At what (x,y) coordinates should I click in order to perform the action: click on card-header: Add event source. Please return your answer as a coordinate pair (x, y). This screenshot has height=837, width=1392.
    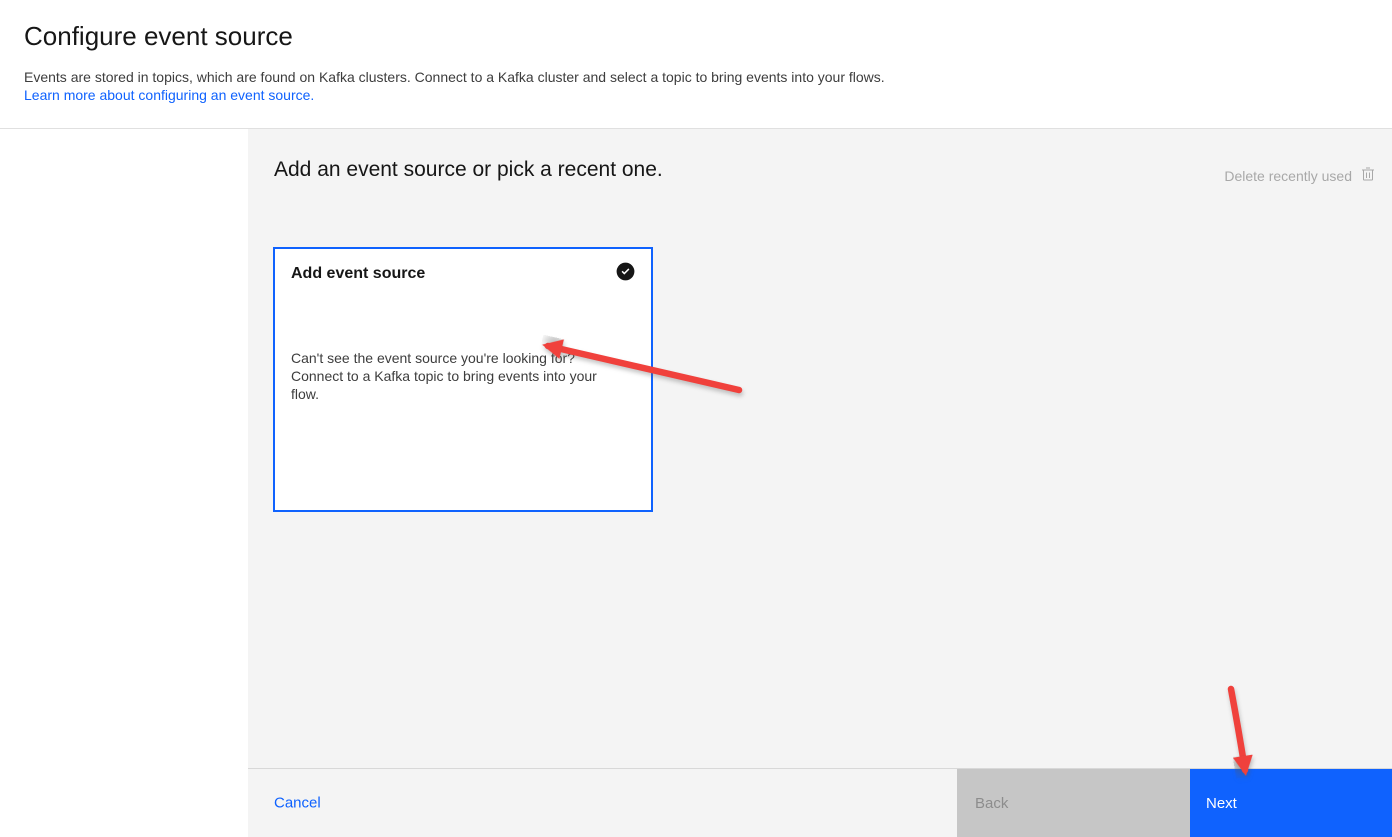
    Looking at the image, I should click on (463, 273).